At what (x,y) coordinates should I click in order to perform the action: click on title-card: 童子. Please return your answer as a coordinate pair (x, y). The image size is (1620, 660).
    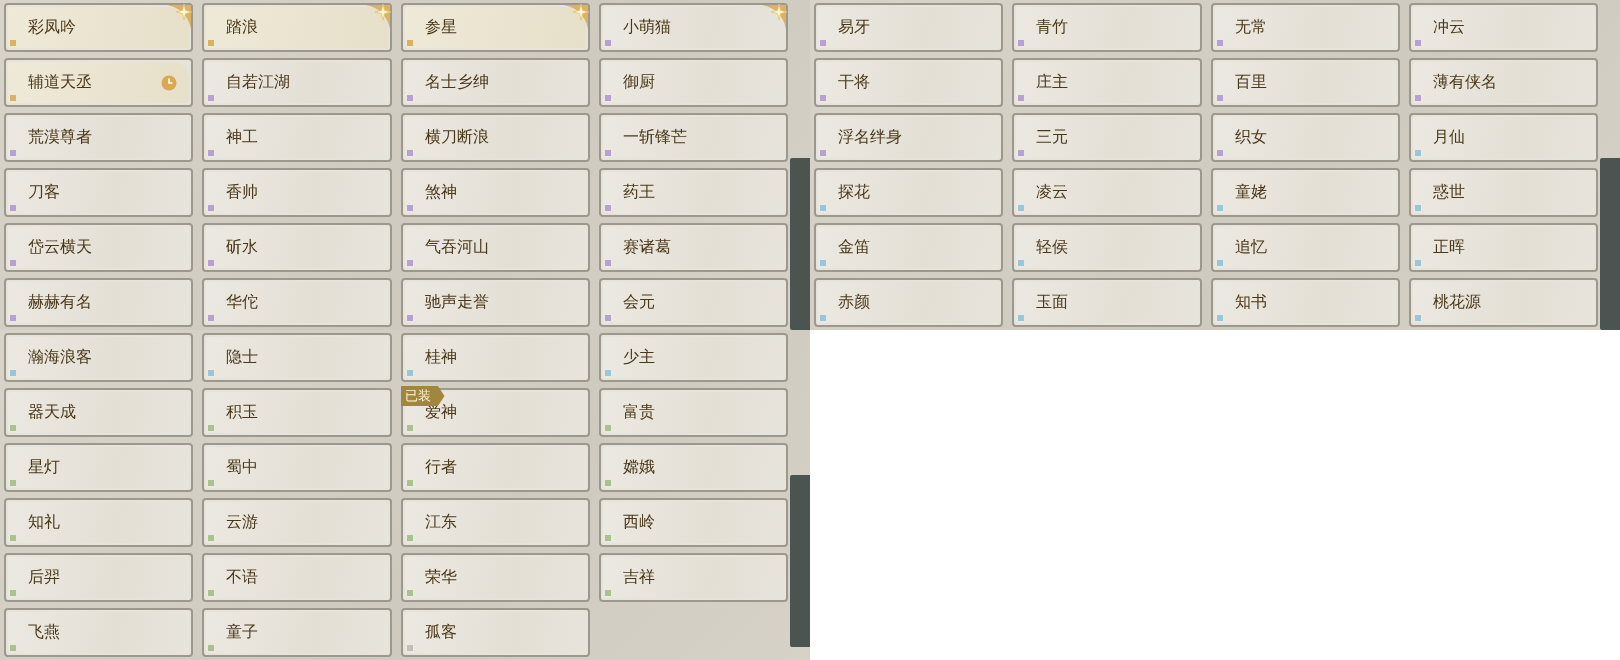
    Looking at the image, I should click on (297, 632).